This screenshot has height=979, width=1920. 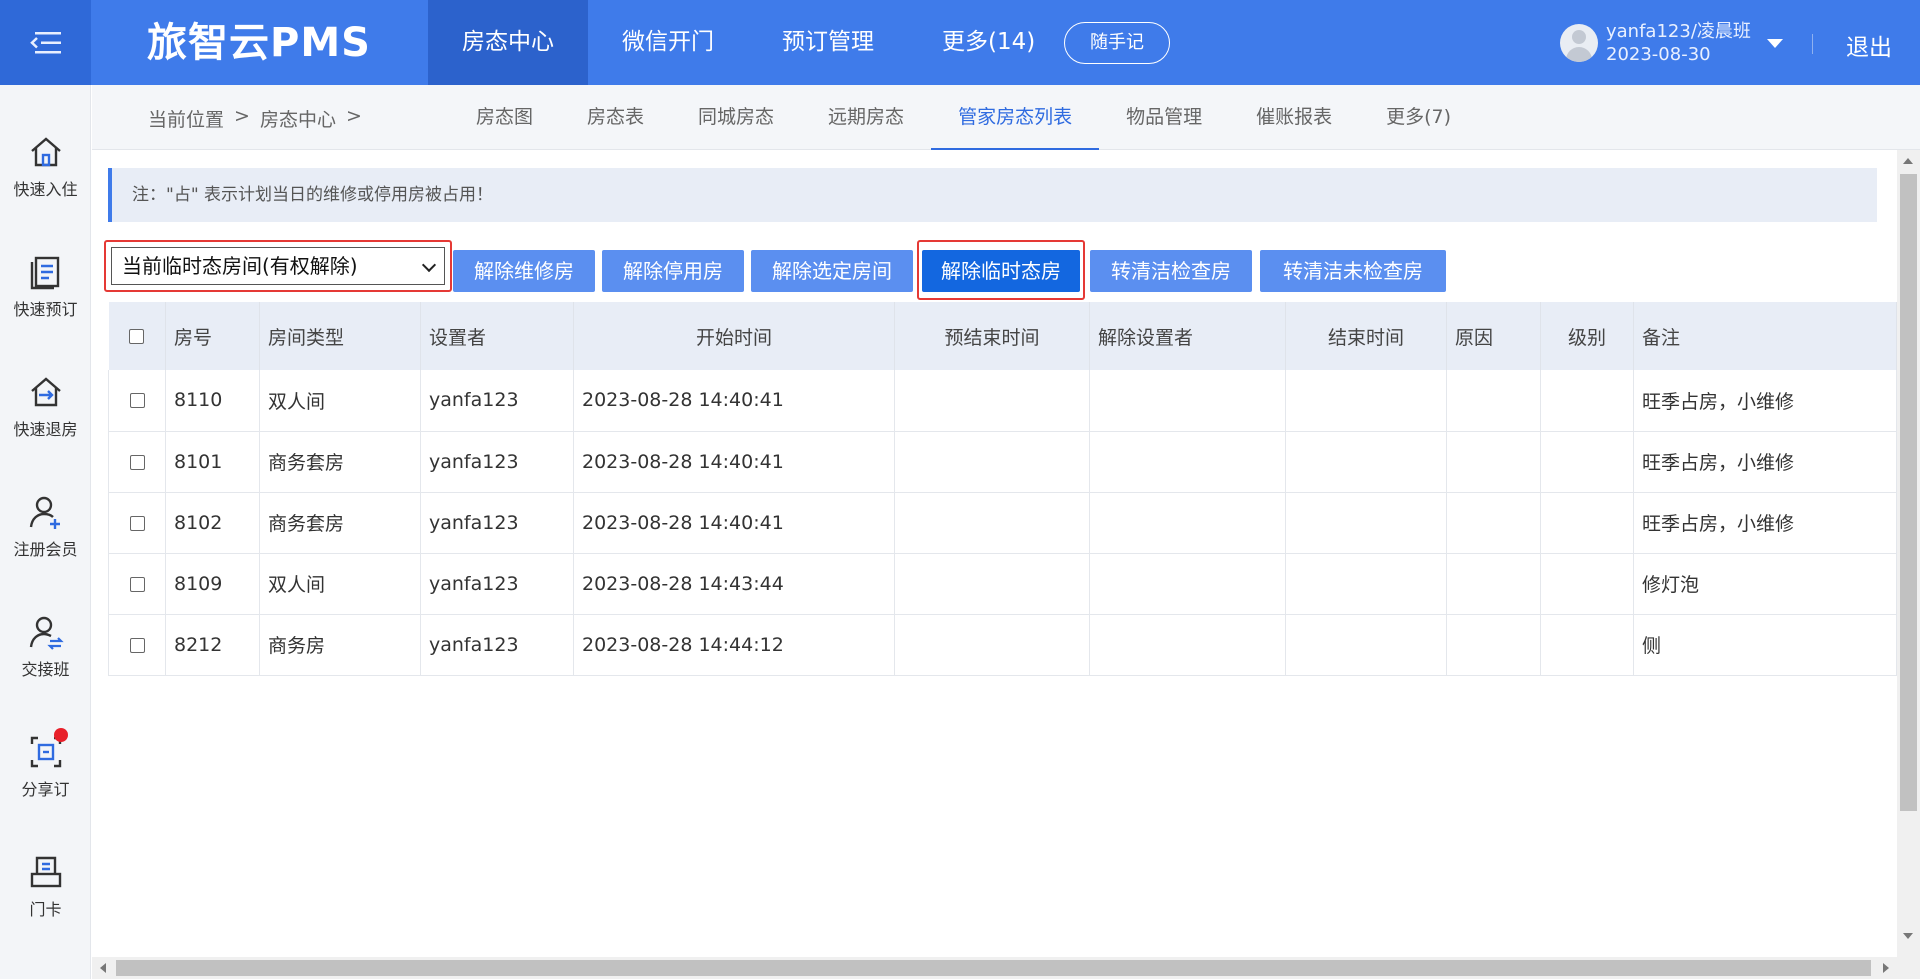 I want to click on scroll-left-icon, so click(x=103, y=968).